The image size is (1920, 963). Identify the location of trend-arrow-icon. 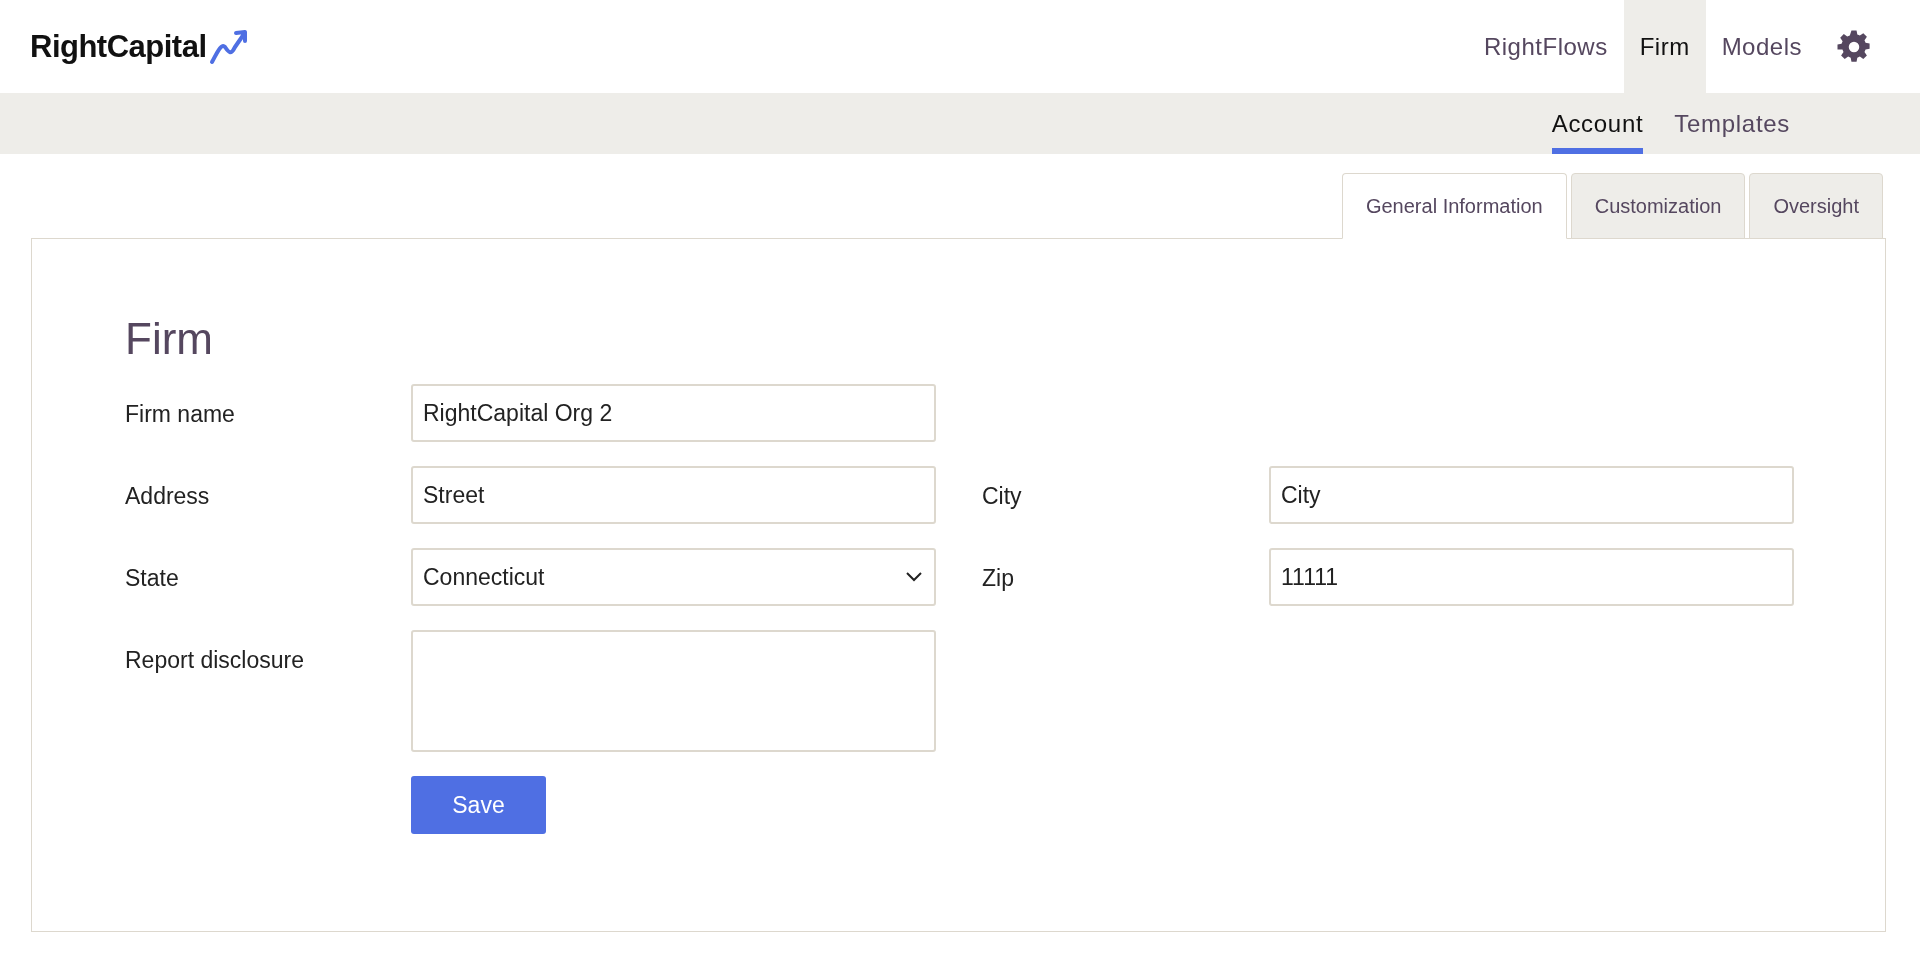
(228, 46).